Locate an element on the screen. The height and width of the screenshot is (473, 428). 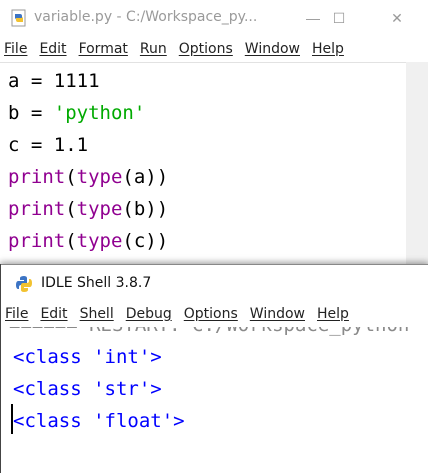
editor-menu-format: Format is located at coordinates (103, 49).